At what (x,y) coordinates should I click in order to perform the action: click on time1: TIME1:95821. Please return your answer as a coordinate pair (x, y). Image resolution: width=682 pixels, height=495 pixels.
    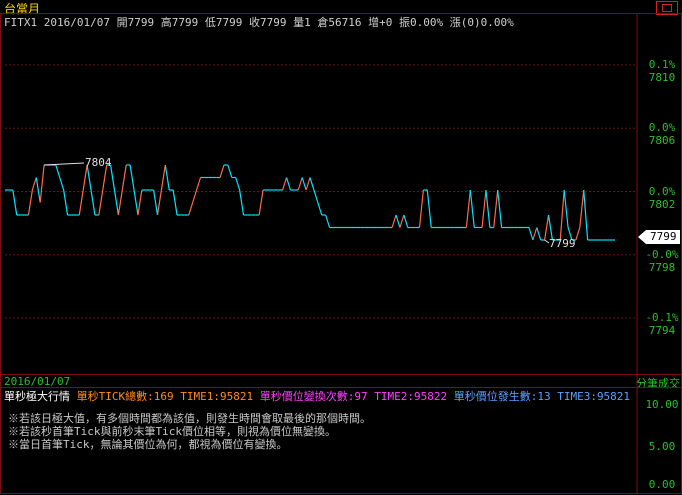
    Looking at the image, I should click on (217, 396).